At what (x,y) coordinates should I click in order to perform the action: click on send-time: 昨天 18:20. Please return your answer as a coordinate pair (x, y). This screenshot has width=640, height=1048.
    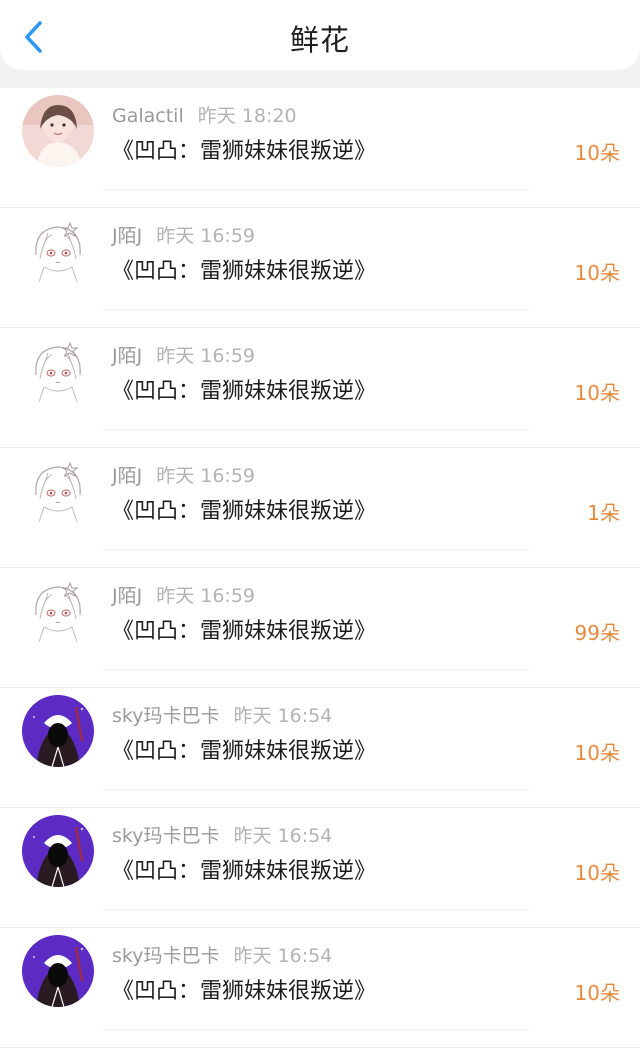
    Looking at the image, I should click on (247, 116).